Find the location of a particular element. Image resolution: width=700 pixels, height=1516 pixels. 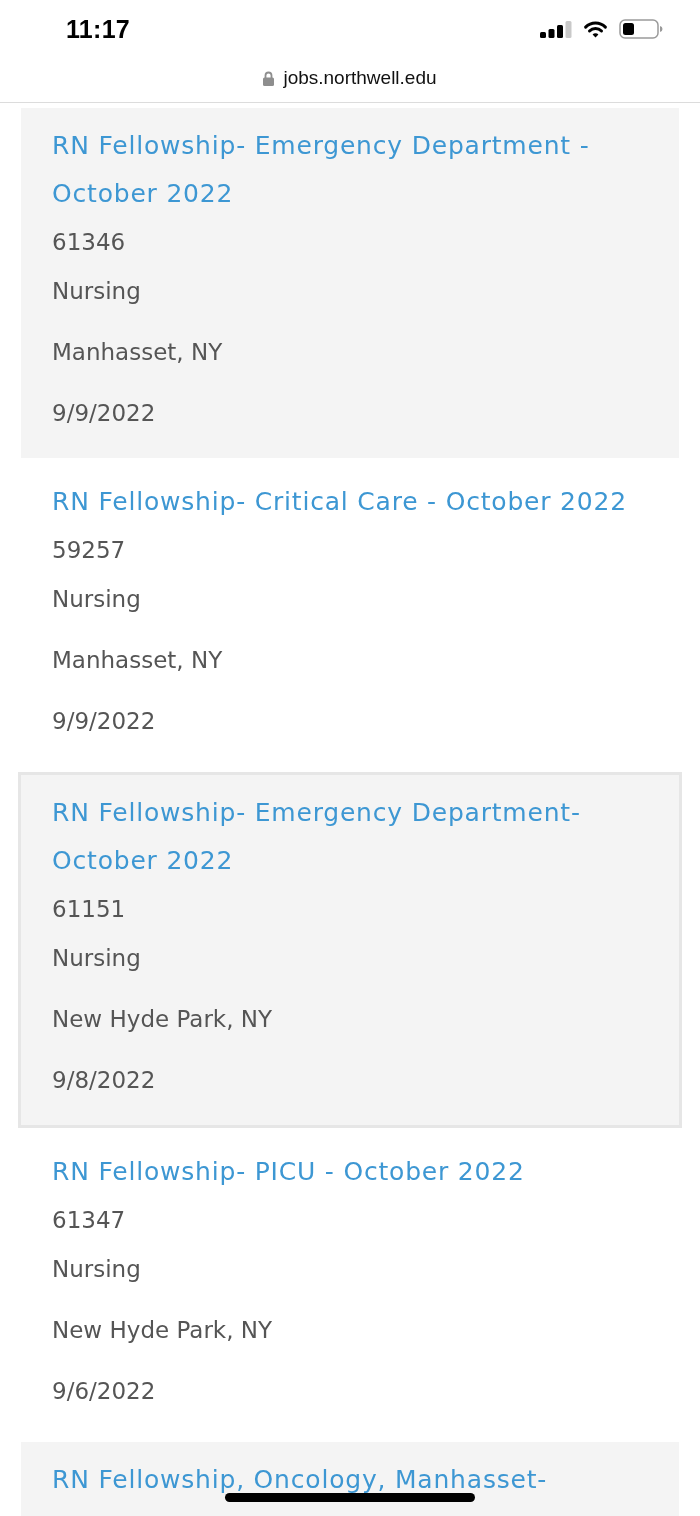

battery-icon is located at coordinates (641, 29).